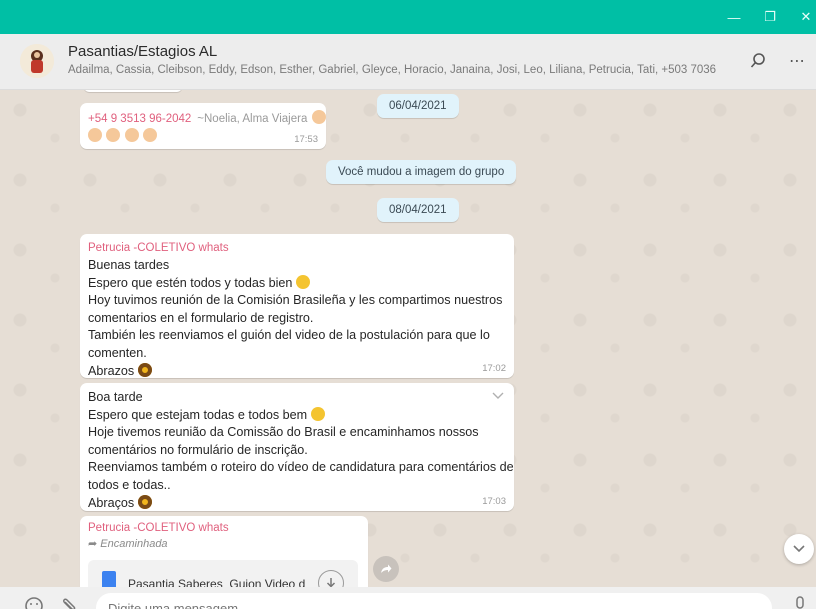 Image resolution: width=816 pixels, height=609 pixels. What do you see at coordinates (93, 544) in the screenshot?
I see `forward-arrow-icon: ➦` at bounding box center [93, 544].